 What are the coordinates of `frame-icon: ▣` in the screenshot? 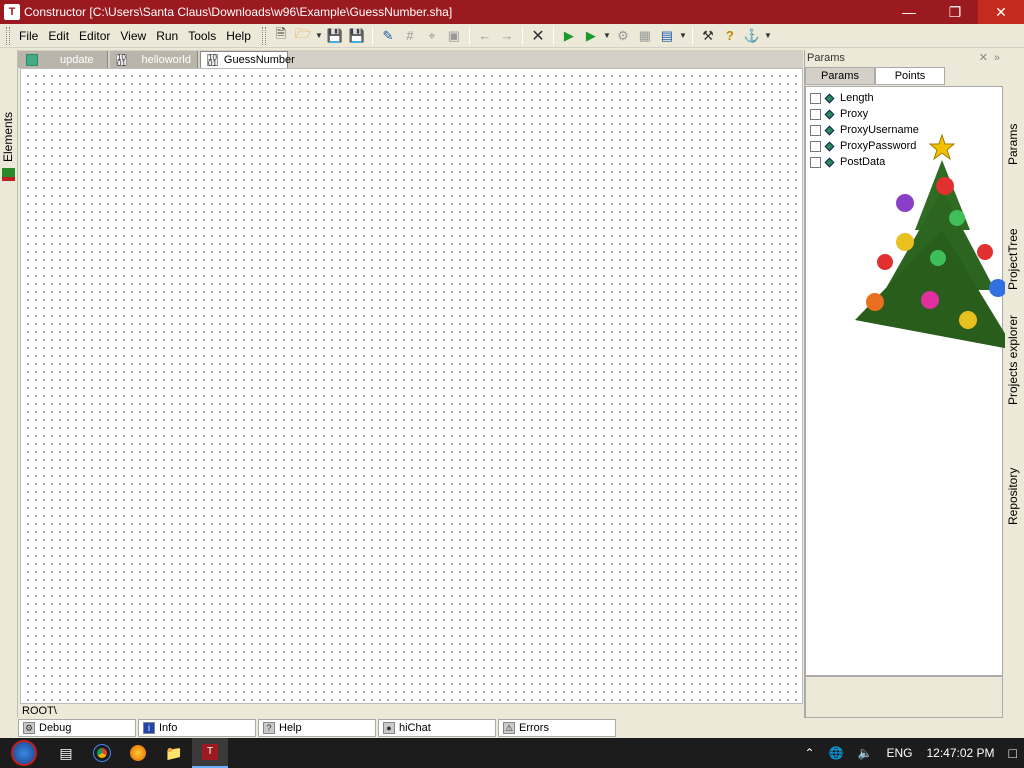 It's located at (454, 36).